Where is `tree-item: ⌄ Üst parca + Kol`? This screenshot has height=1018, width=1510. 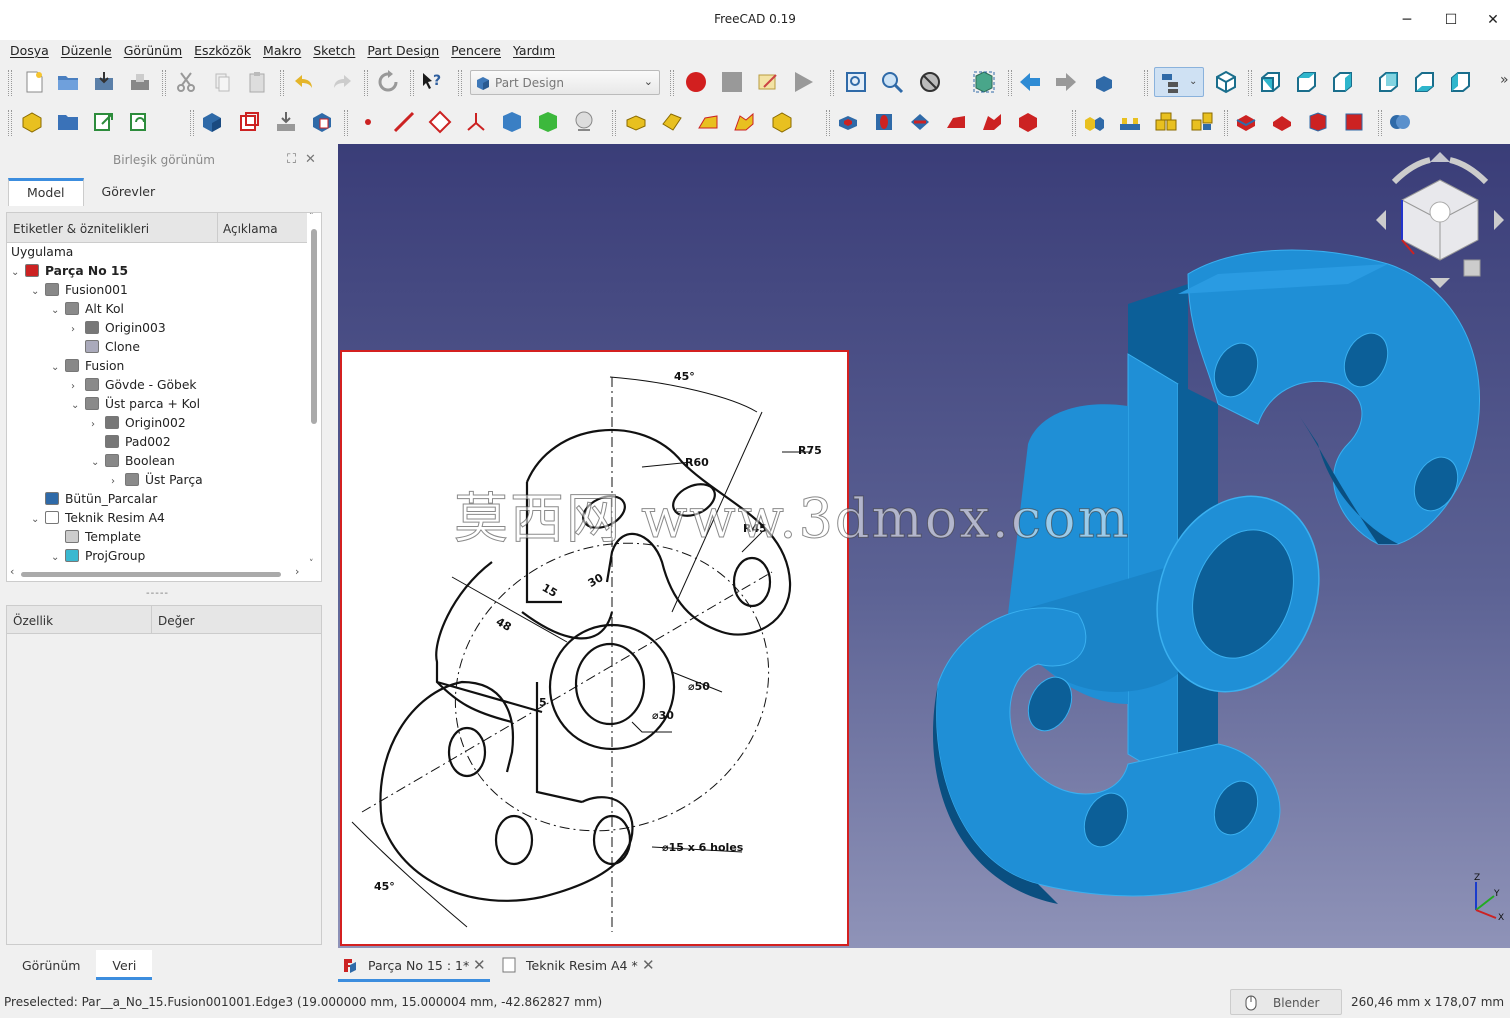 tree-item: ⌄ Üst parca + Kol is located at coordinates (135, 406).